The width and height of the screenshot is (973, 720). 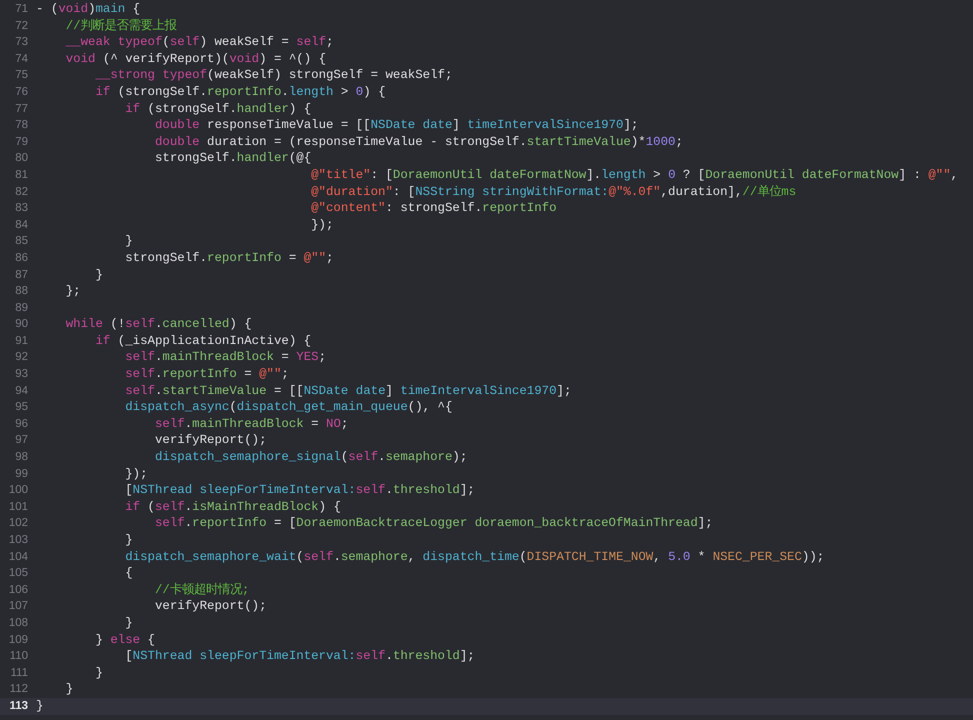 I want to click on code-line: dispatch_async(dispatch_get_main_queue(), ^{, so click(x=288, y=407).